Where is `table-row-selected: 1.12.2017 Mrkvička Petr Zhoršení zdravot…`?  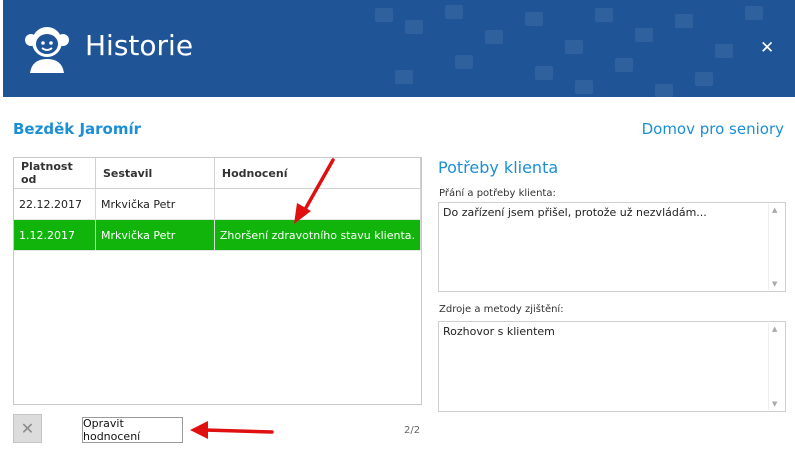 table-row-selected: 1.12.2017 Mrkvička Petr Zhoršení zdravot… is located at coordinates (218, 235).